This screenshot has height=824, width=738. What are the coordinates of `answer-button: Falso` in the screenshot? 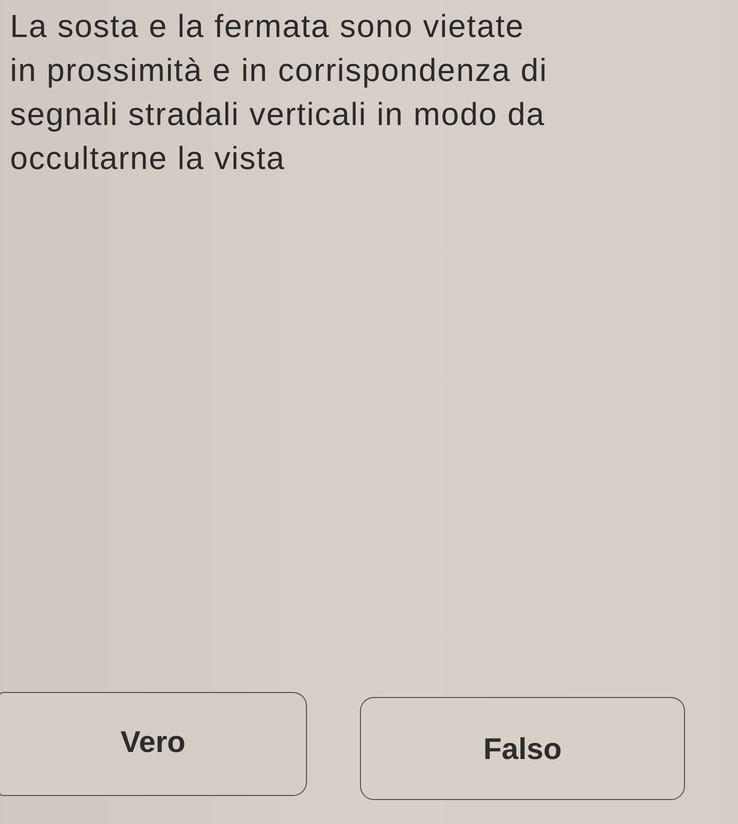 It's located at (522, 748).